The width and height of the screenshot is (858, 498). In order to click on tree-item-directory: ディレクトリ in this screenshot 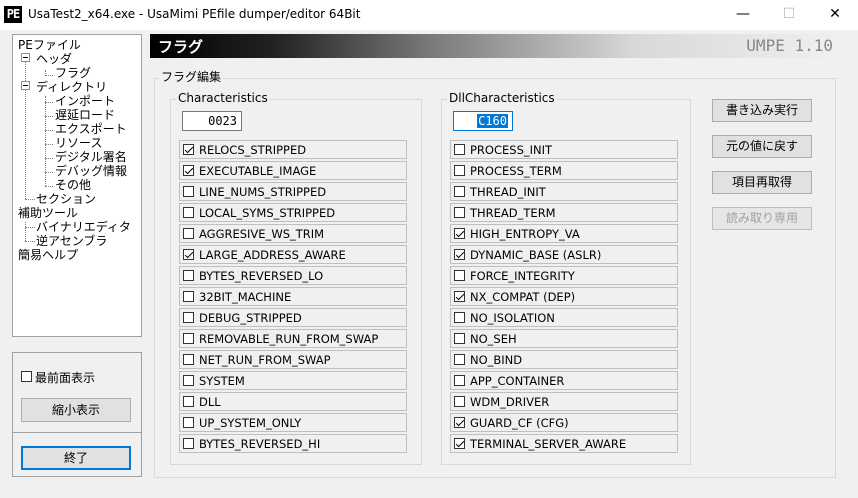, I will do `click(71, 87)`.